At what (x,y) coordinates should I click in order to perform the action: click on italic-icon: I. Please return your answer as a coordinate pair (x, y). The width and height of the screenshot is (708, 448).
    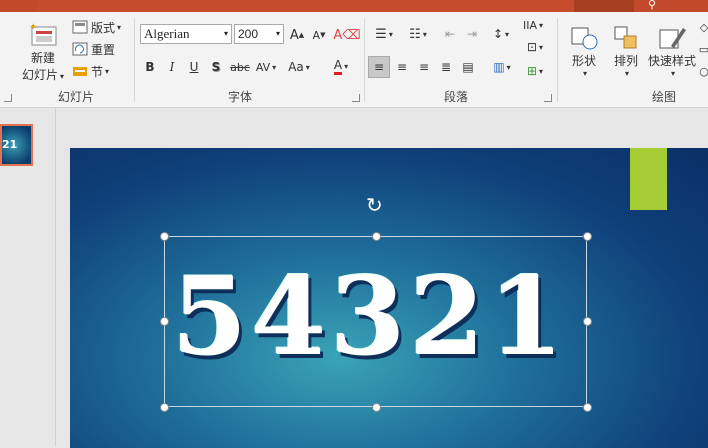
    Looking at the image, I should click on (172, 67).